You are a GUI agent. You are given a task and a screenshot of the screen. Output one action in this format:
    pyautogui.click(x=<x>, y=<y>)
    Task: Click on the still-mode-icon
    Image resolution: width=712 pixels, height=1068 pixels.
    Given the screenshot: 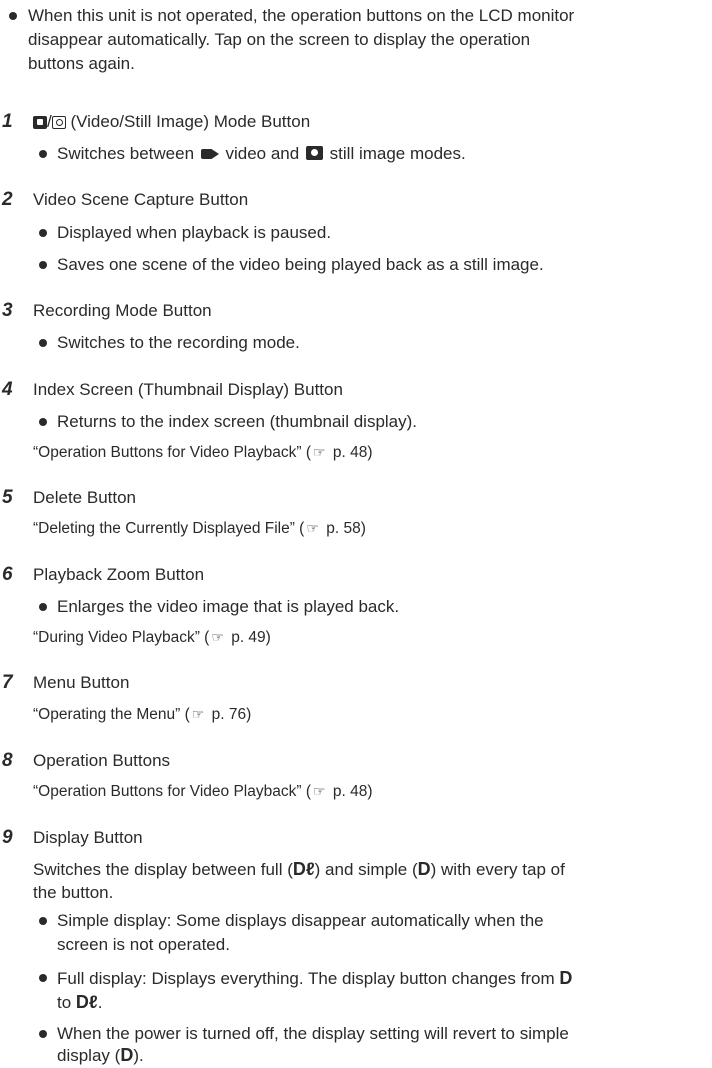 What is the action you would take?
    pyautogui.click(x=58, y=122)
    